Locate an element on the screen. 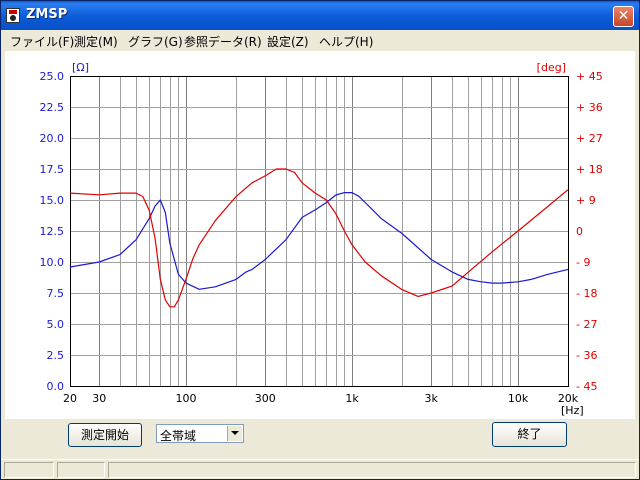 Image resolution: width=640 pixels, height=480 pixels. y-left-axis-label: [Ω] is located at coordinates (80, 67).